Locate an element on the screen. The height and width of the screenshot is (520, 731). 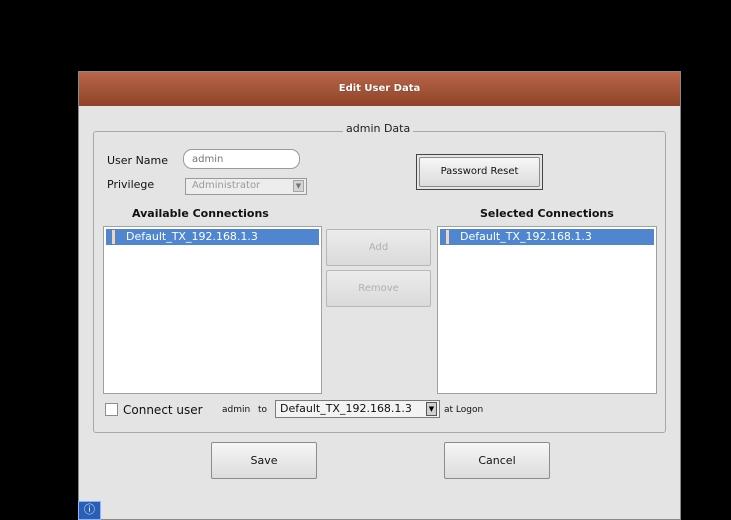
logon-connection-value: Default_TX_192.168.1.3 is located at coordinates (346, 408).